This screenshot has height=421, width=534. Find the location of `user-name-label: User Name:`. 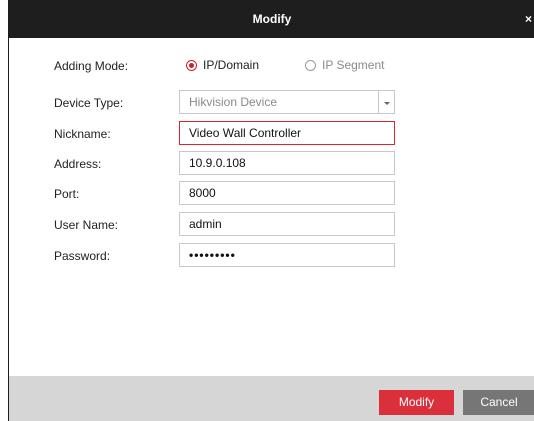

user-name-label: User Name: is located at coordinates (86, 225).